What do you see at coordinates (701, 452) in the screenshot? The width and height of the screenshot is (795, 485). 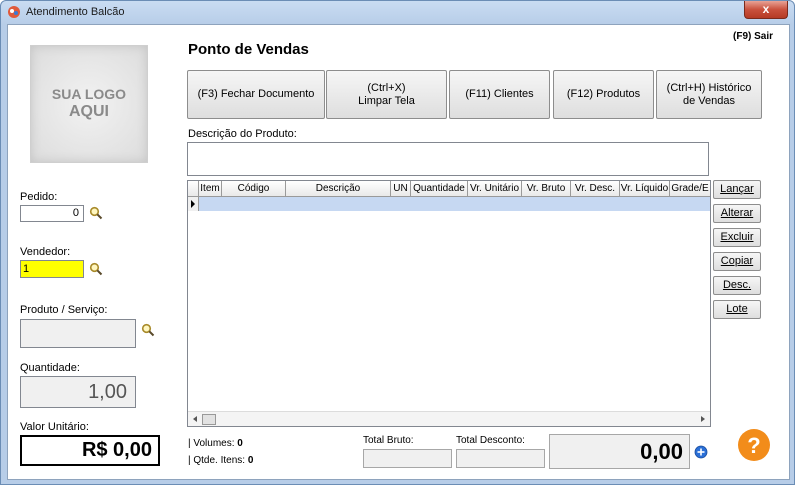 I see `plus-circle-icon` at bounding box center [701, 452].